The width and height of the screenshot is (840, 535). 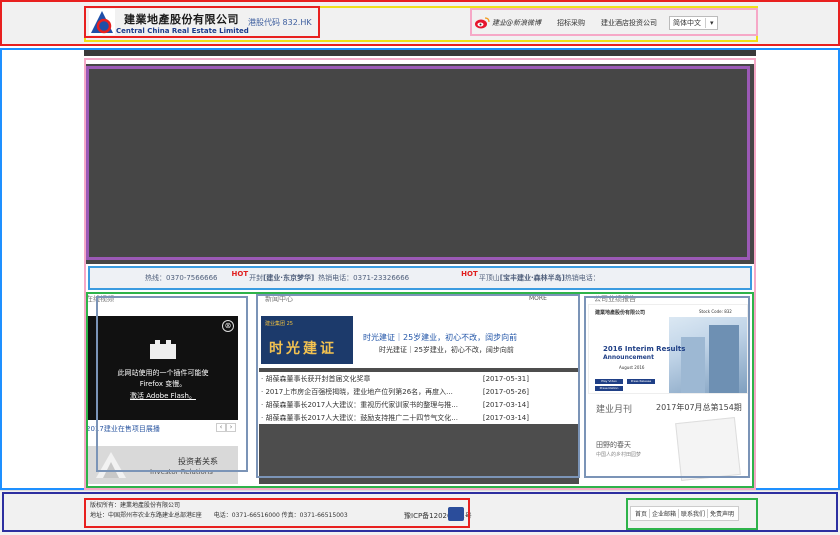 What do you see at coordinates (420, 52) in the screenshot?
I see `banner-top-strip` at bounding box center [420, 52].